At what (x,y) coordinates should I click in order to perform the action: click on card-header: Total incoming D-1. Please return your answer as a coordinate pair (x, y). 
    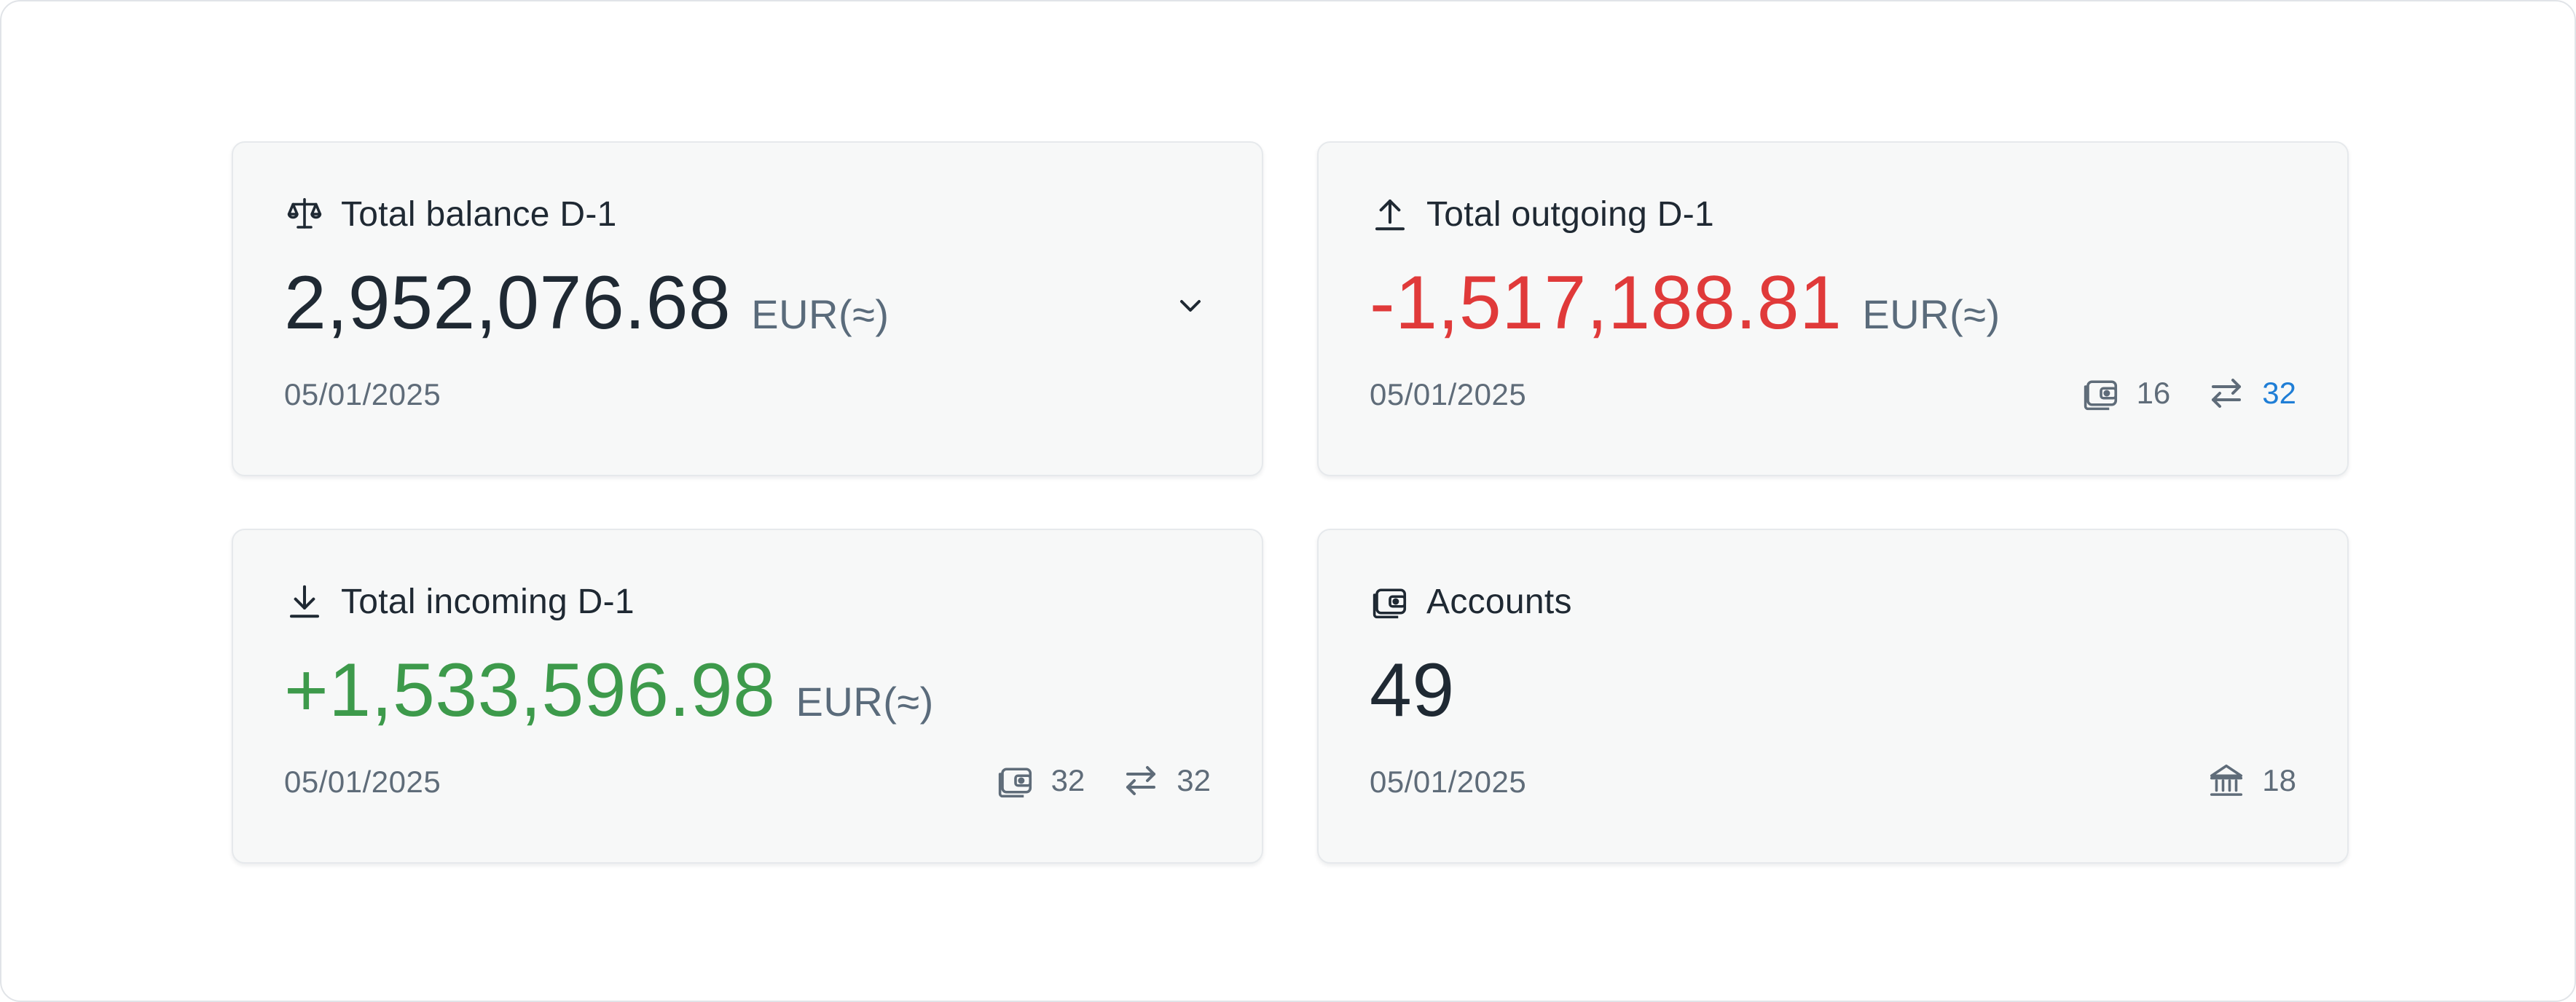
    Looking at the image, I should click on (459, 601).